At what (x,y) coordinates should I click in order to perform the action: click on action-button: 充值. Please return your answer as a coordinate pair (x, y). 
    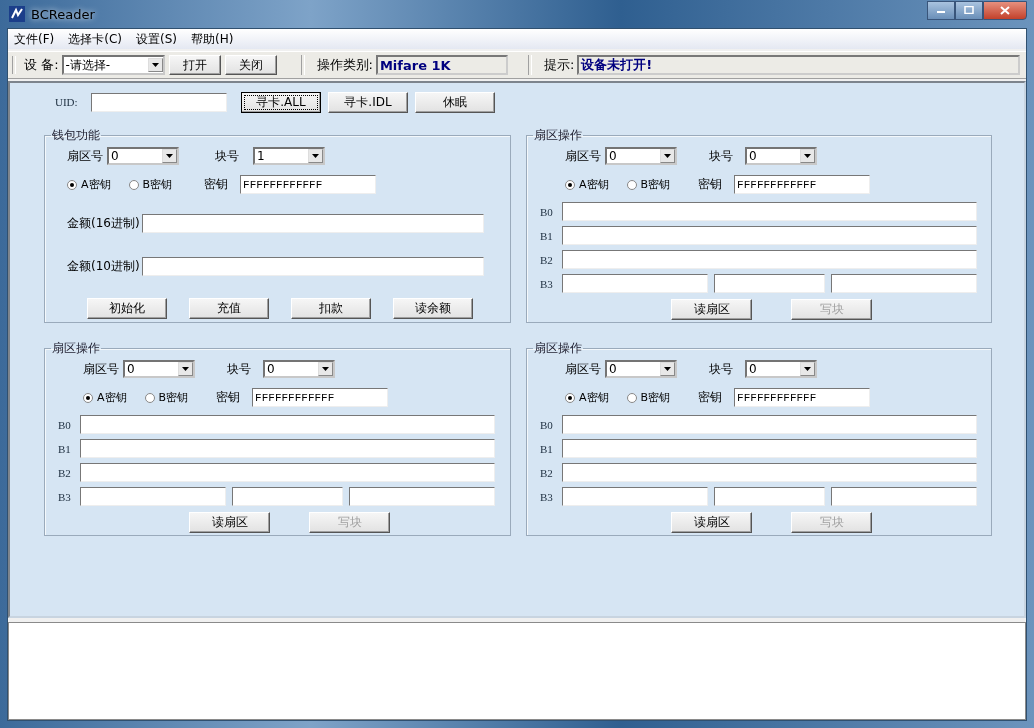
    Looking at the image, I should click on (229, 308).